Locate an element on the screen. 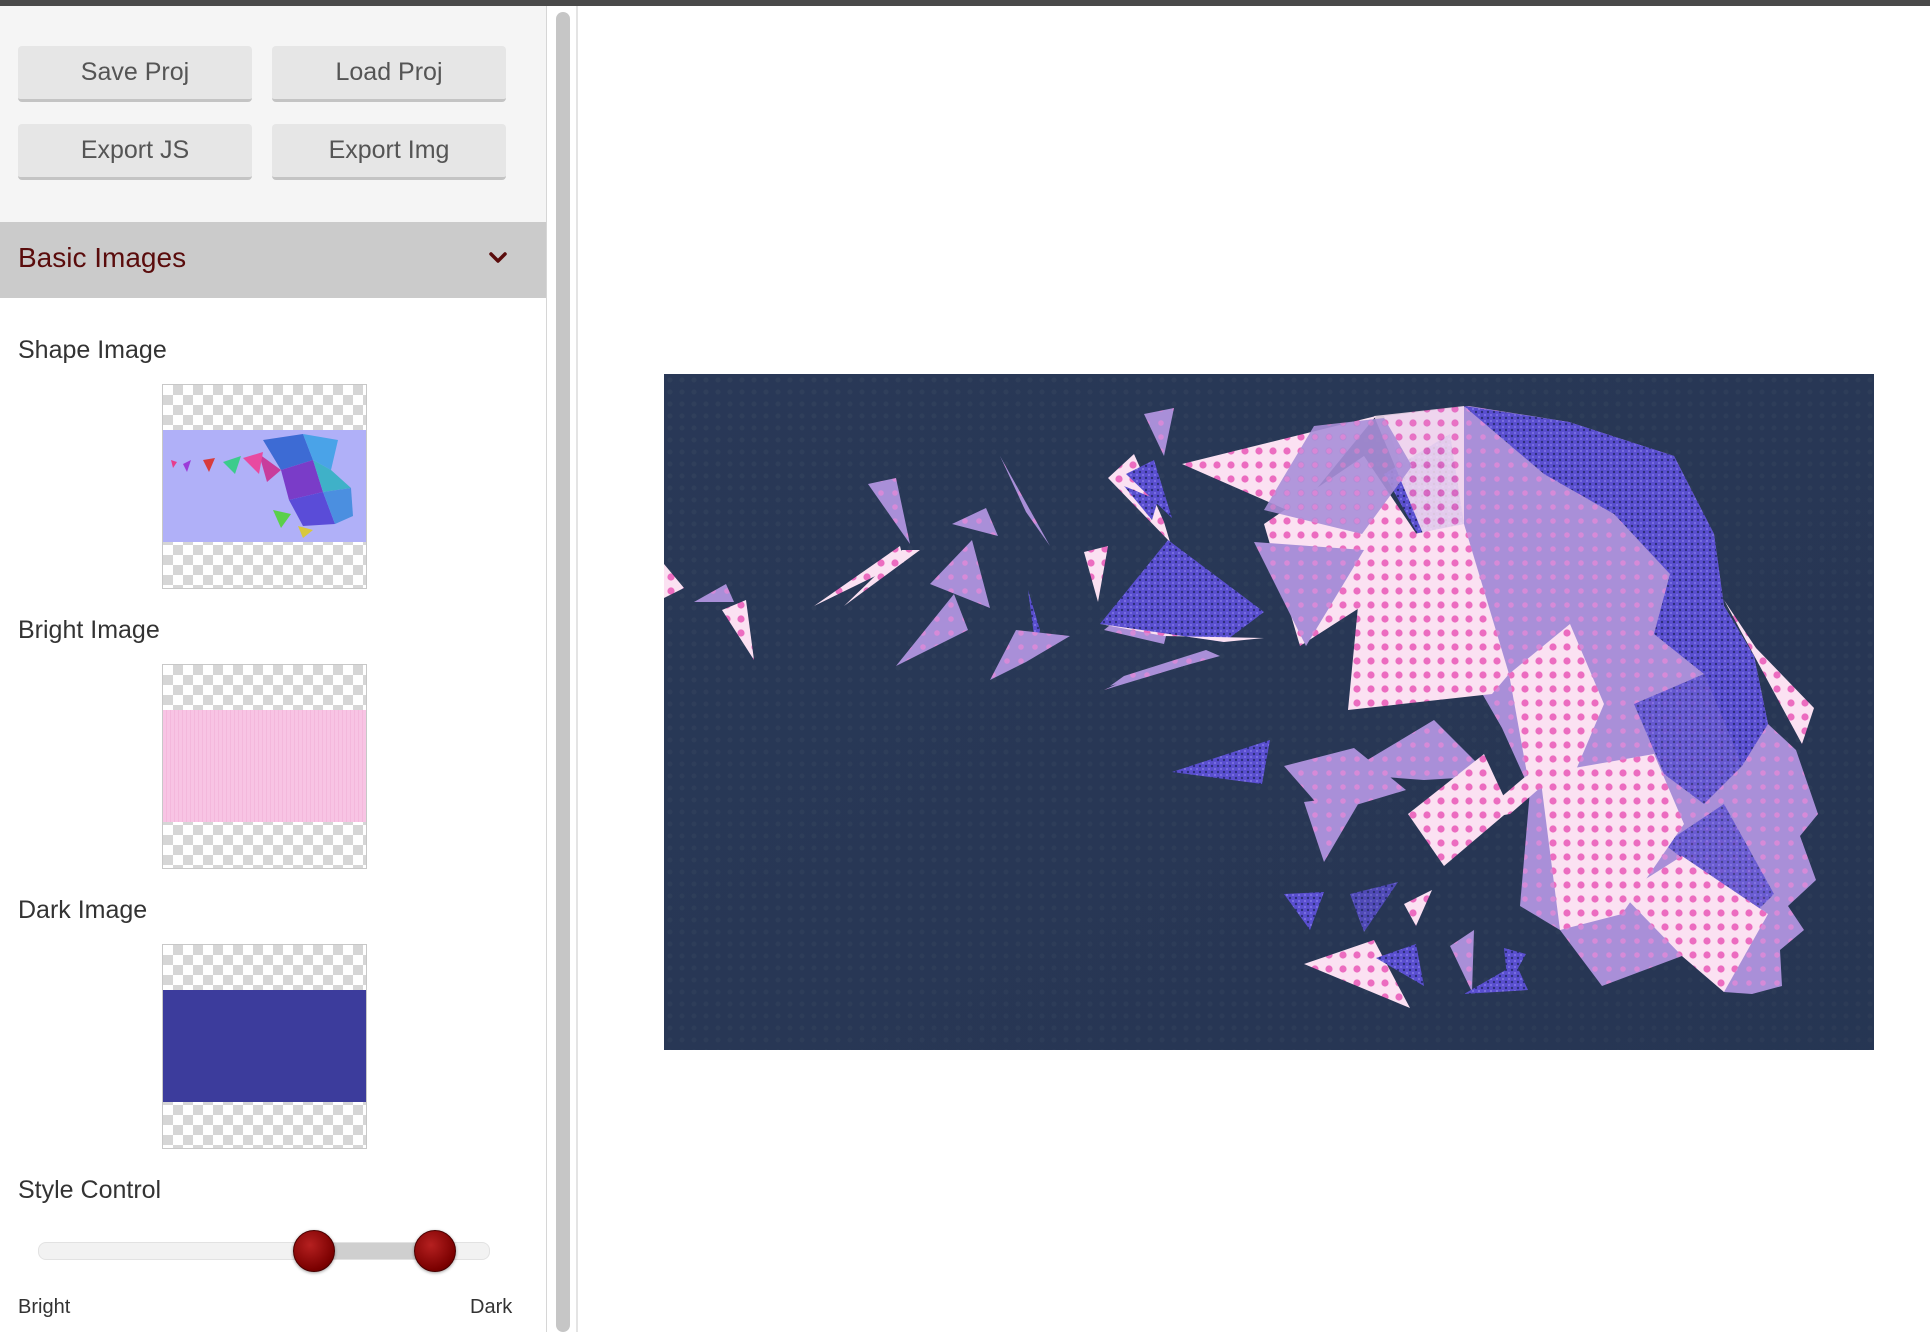 The width and height of the screenshot is (1930, 1332). bright-image-thumbnail is located at coordinates (264, 766).